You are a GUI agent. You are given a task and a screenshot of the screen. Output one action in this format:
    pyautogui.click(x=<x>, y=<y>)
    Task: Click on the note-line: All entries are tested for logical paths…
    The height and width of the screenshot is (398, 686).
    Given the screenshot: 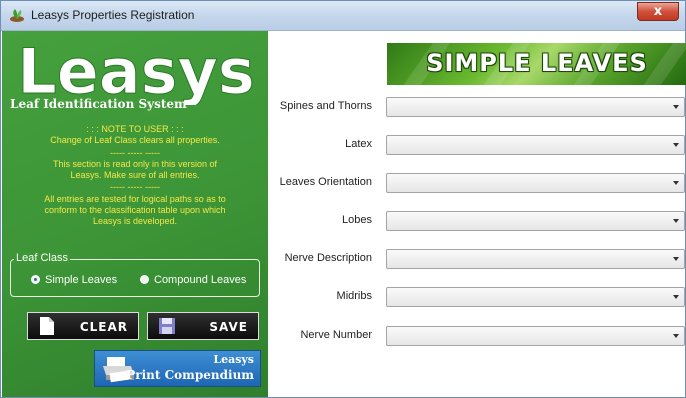 What is the action you would take?
    pyautogui.click(x=135, y=199)
    